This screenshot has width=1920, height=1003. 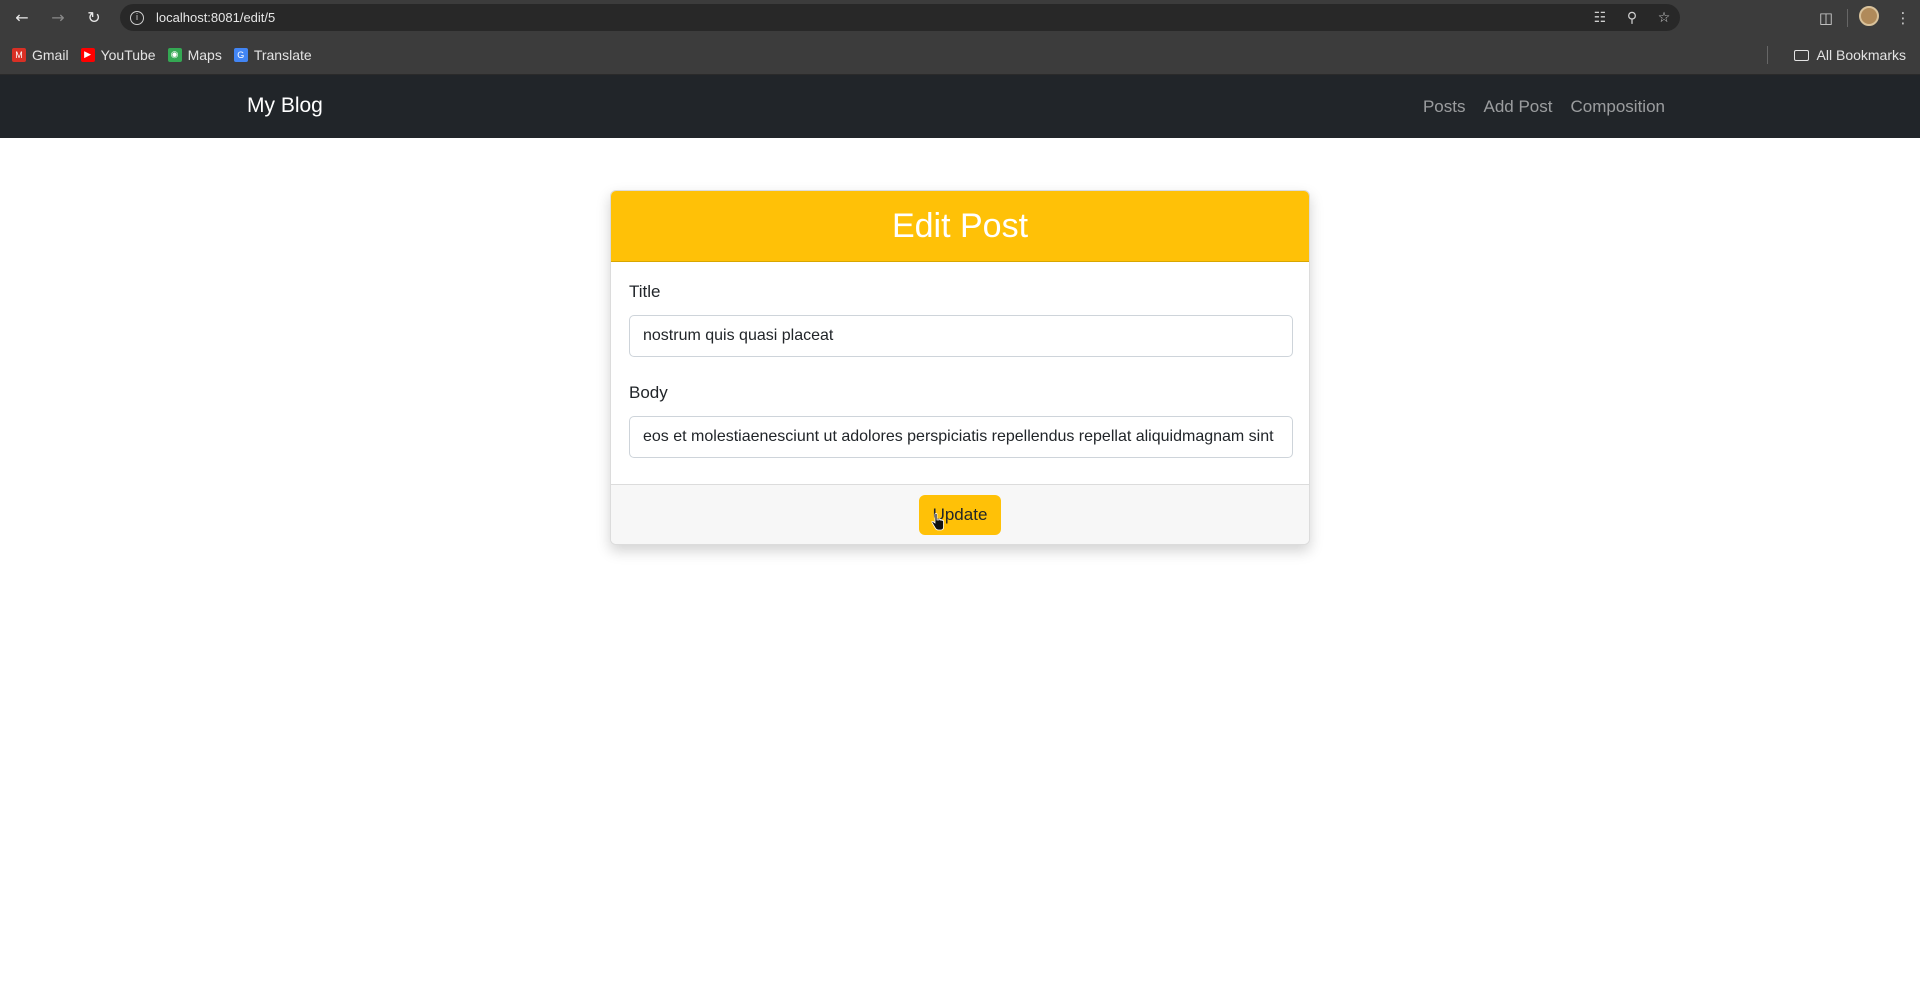 What do you see at coordinates (937, 521) in the screenshot?
I see `hand-cursor-icon` at bounding box center [937, 521].